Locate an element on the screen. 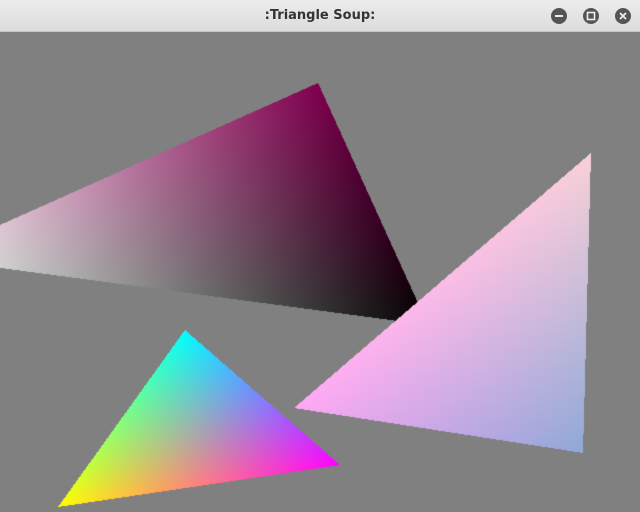 This screenshot has height=512, width=640. window-title: :Triangle Soup: is located at coordinates (320, 15).